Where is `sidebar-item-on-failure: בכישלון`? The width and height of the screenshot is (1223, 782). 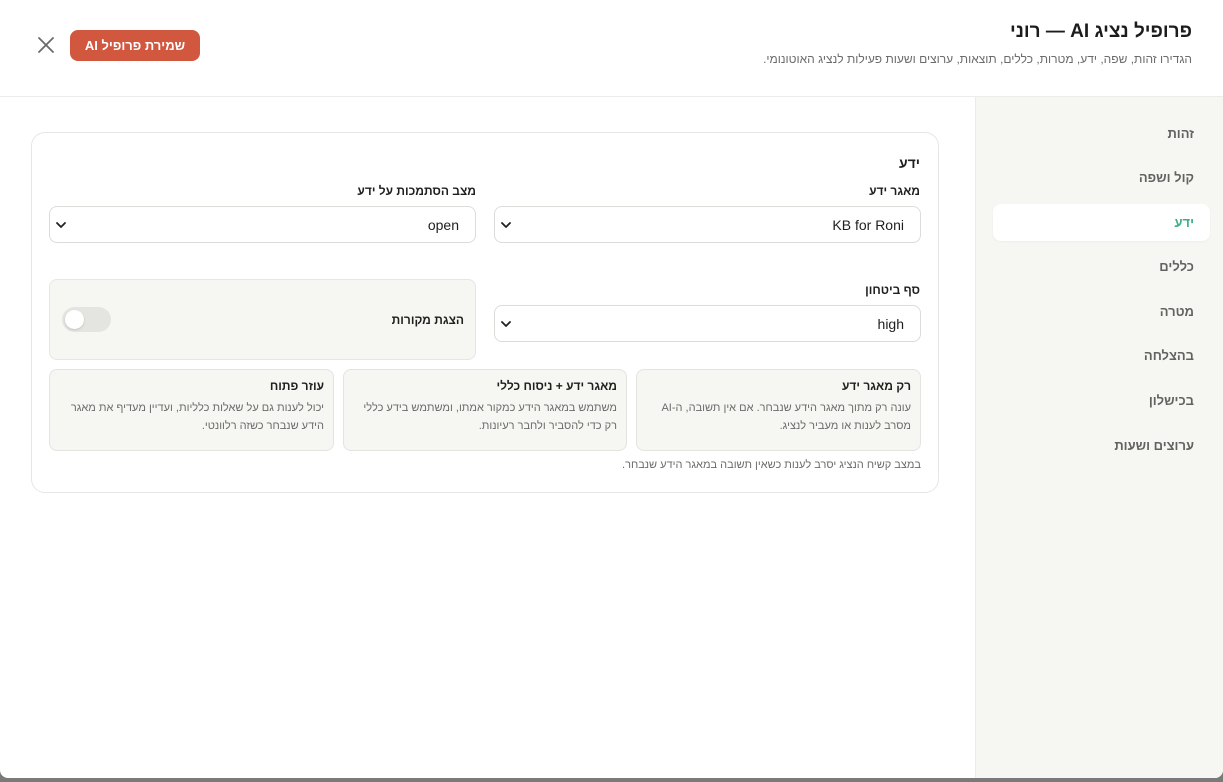 sidebar-item-on-failure: בכישלון is located at coordinates (1101, 400).